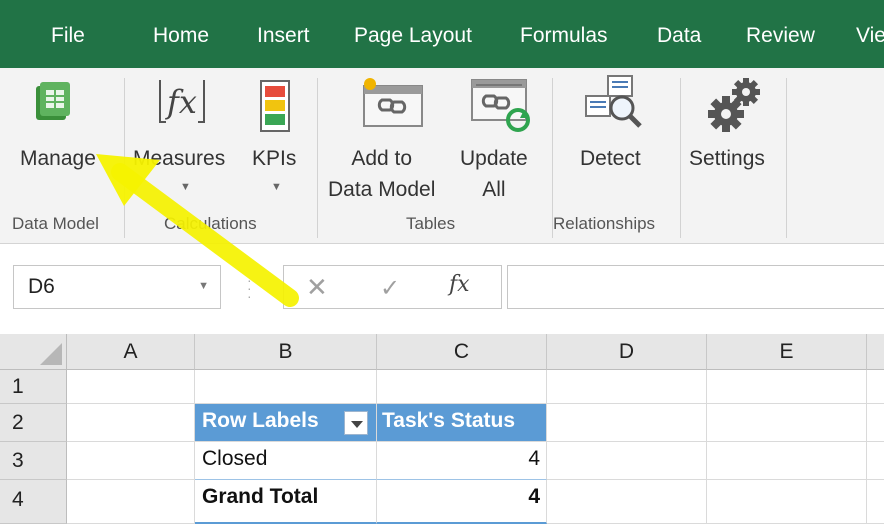 The width and height of the screenshot is (884, 524). What do you see at coordinates (499, 106) in the screenshot?
I see `update-all-icon` at bounding box center [499, 106].